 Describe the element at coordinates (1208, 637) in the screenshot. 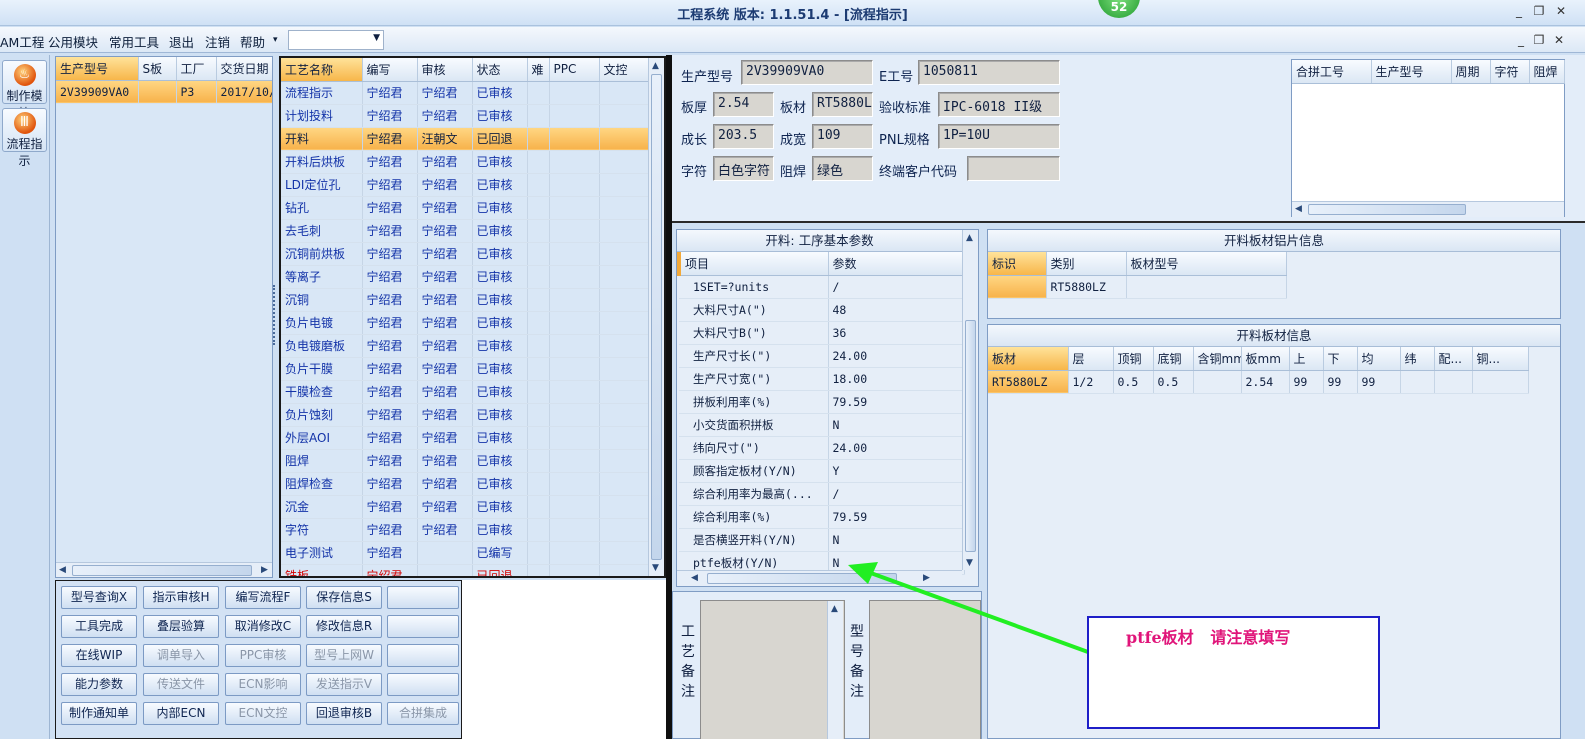

I see `annotation-text: ptfe板材 请注意填写` at that location.